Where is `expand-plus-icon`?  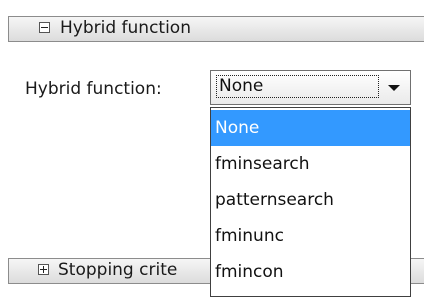 expand-plus-icon is located at coordinates (43, 269).